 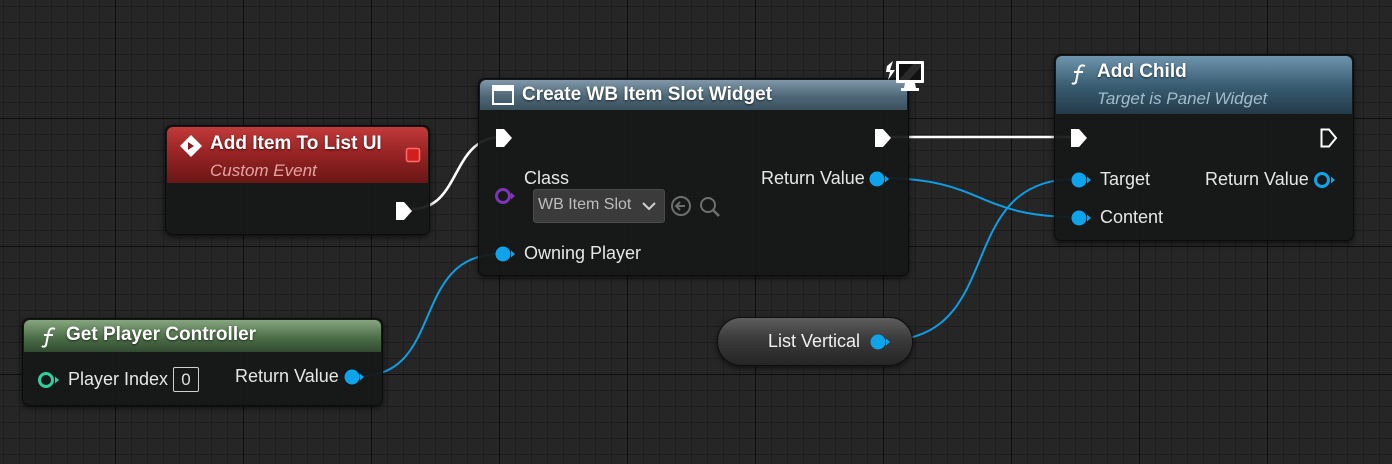 What do you see at coordinates (583, 253) in the screenshot?
I see `owning-player-label: Owning Player` at bounding box center [583, 253].